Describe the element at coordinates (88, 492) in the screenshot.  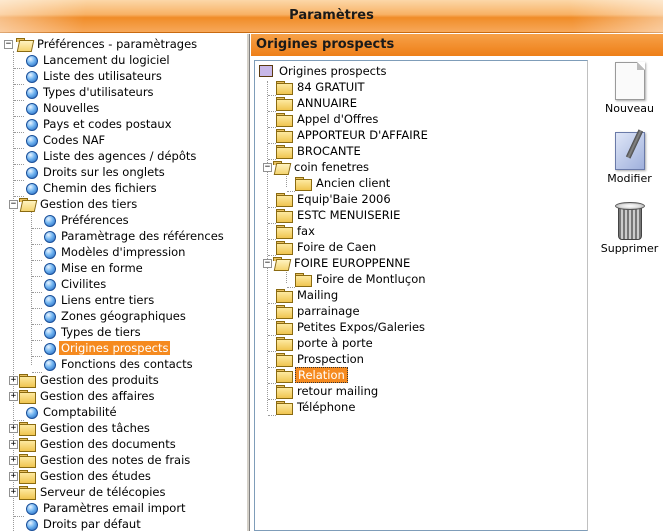
I see `nav-group-serveur-telecopies: + Serveur de télécopies` at that location.